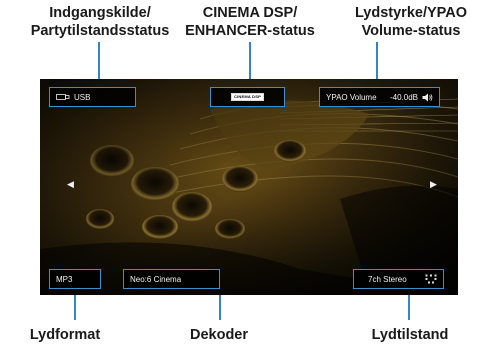 The width and height of the screenshot is (498, 349). What do you see at coordinates (63, 97) in the screenshot?
I see `usb-input-icon` at bounding box center [63, 97].